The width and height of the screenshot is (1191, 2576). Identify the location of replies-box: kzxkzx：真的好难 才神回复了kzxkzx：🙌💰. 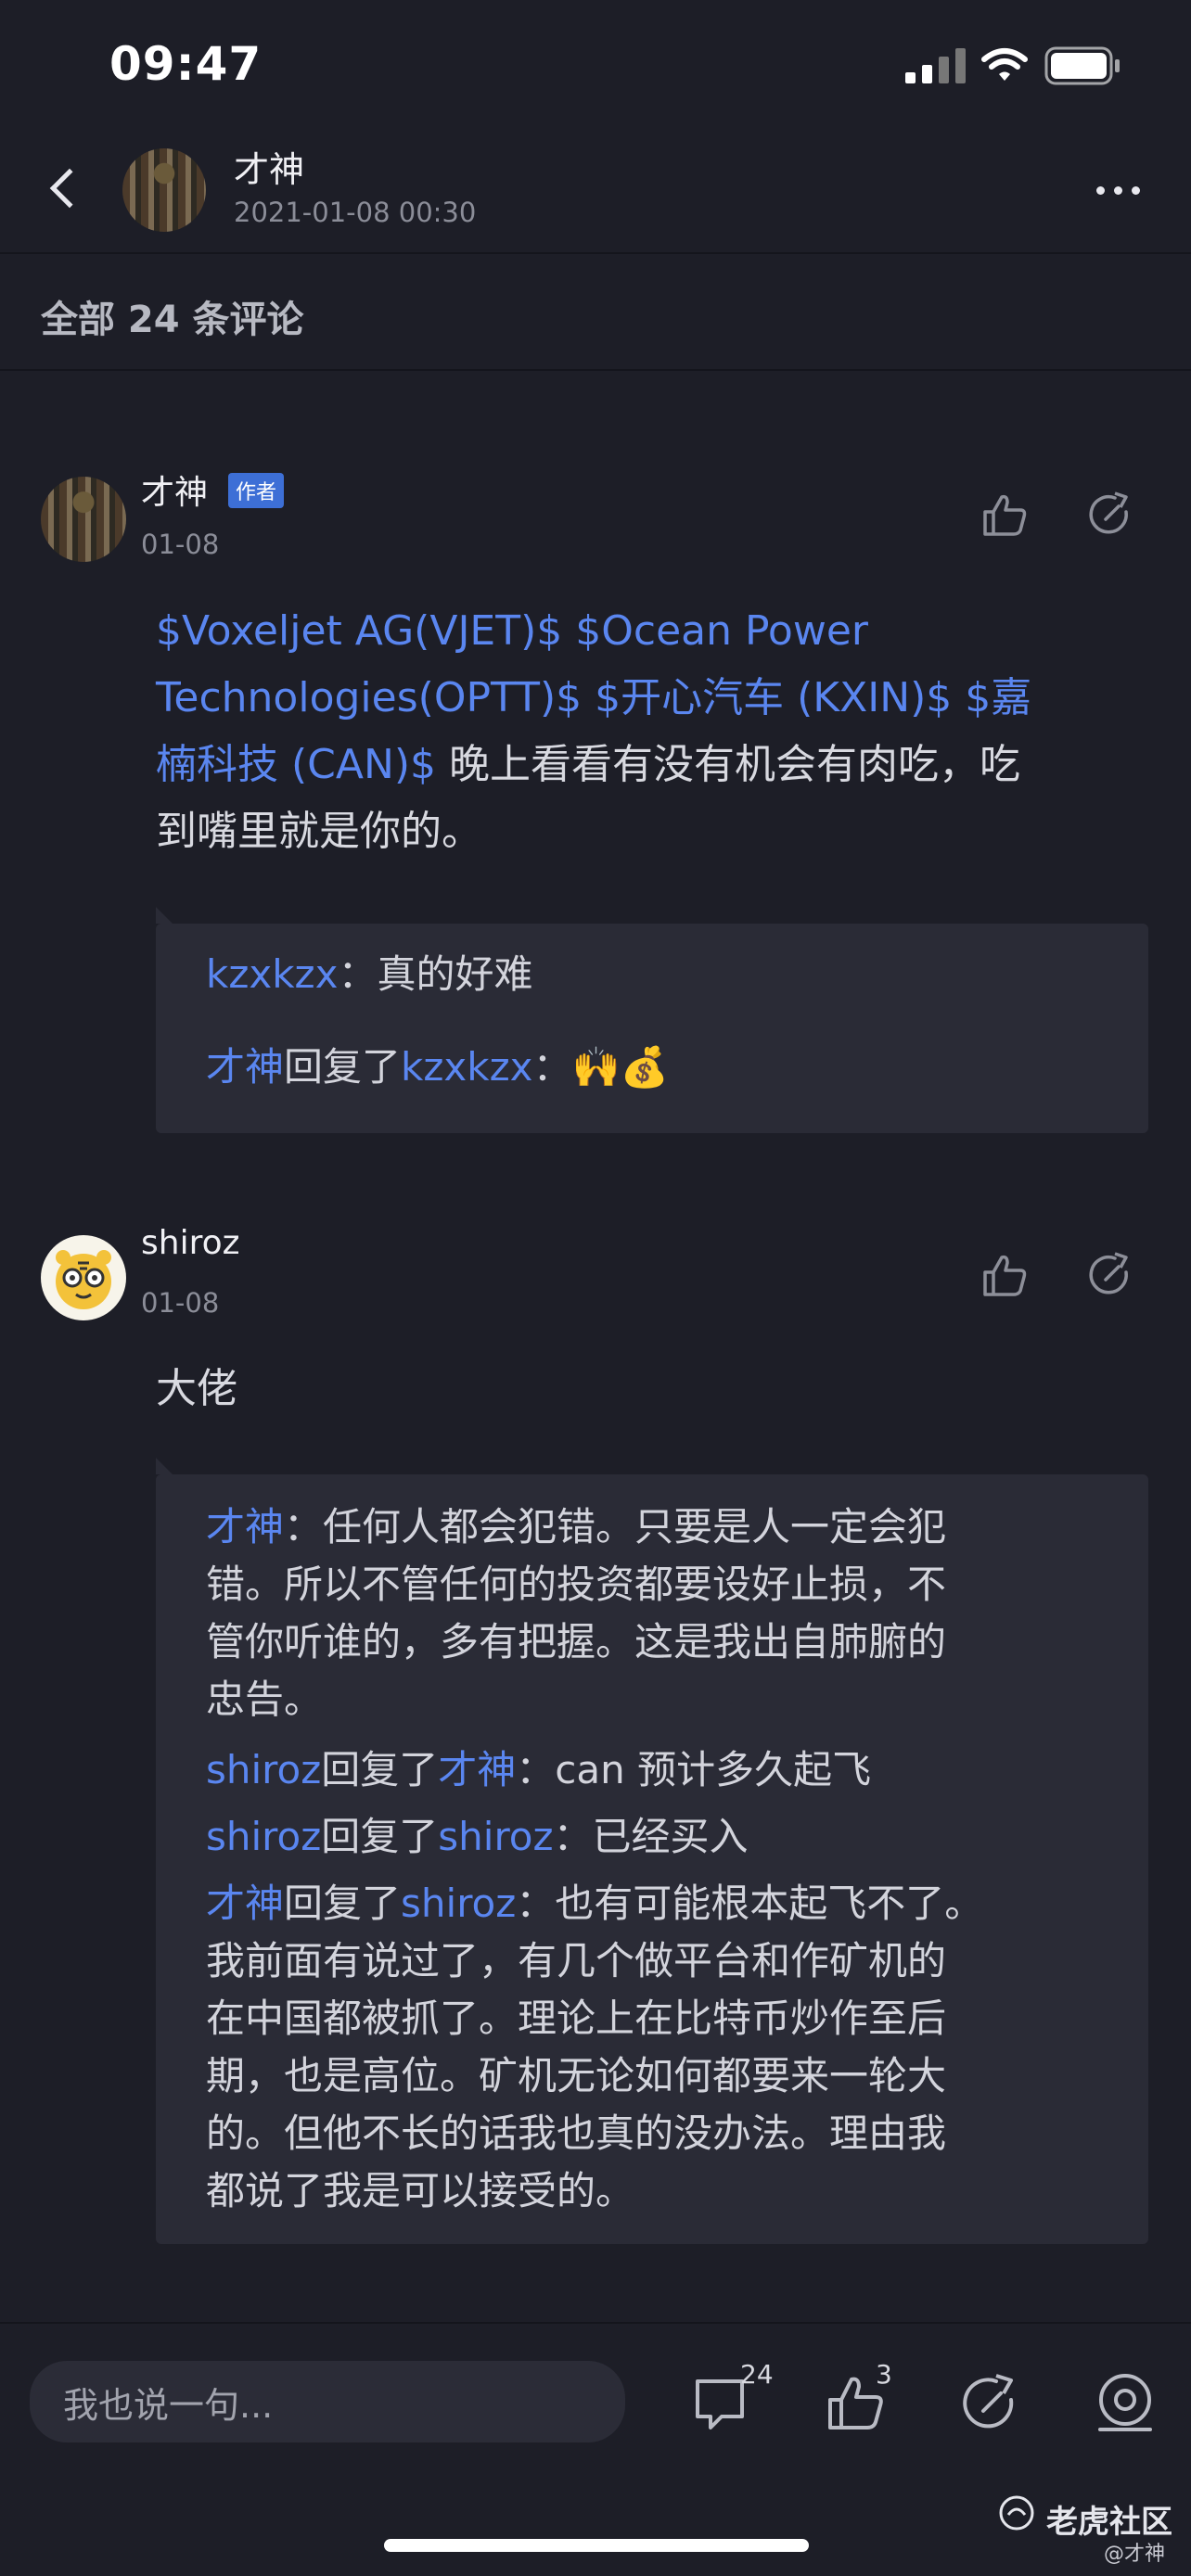
(652, 1020).